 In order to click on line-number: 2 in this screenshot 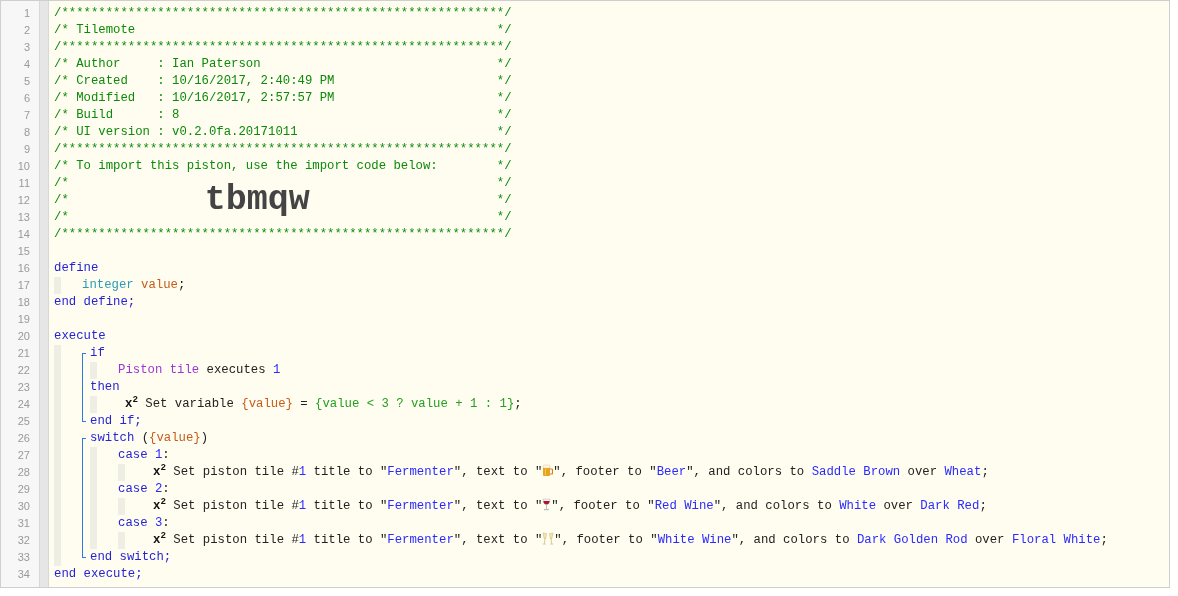, I will do `click(26, 30)`.